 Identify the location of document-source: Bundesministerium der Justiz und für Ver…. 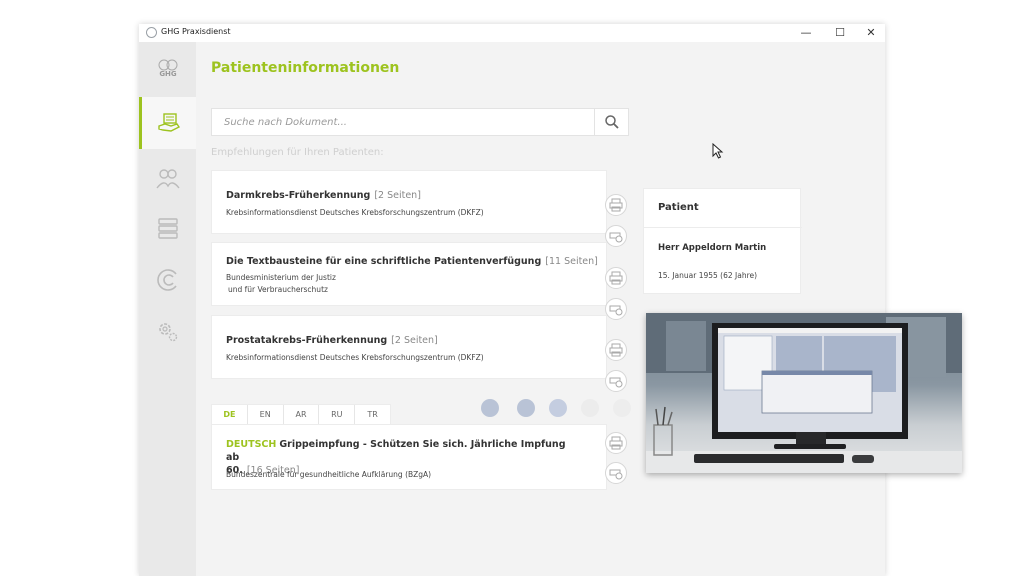
(281, 284).